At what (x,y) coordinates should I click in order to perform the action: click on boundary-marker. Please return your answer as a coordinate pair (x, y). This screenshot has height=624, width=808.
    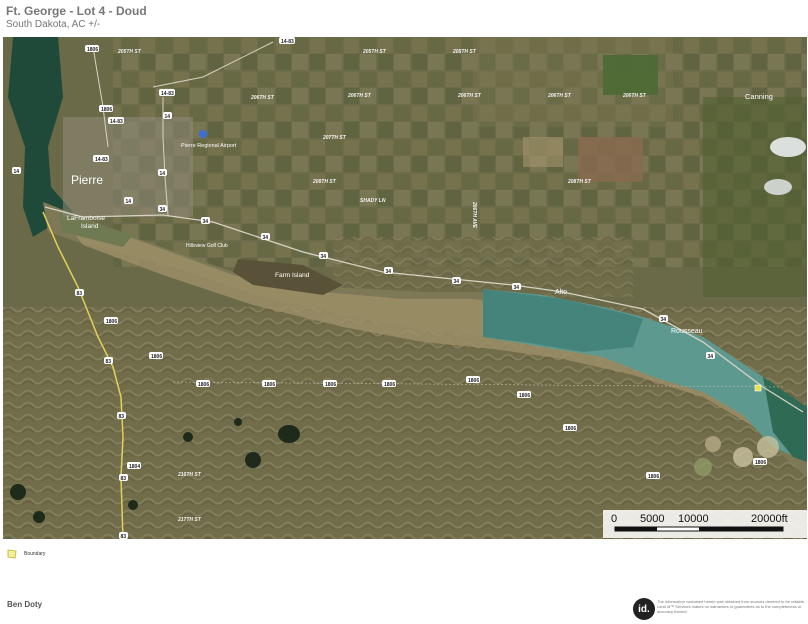
    Looking at the image, I should click on (758, 388).